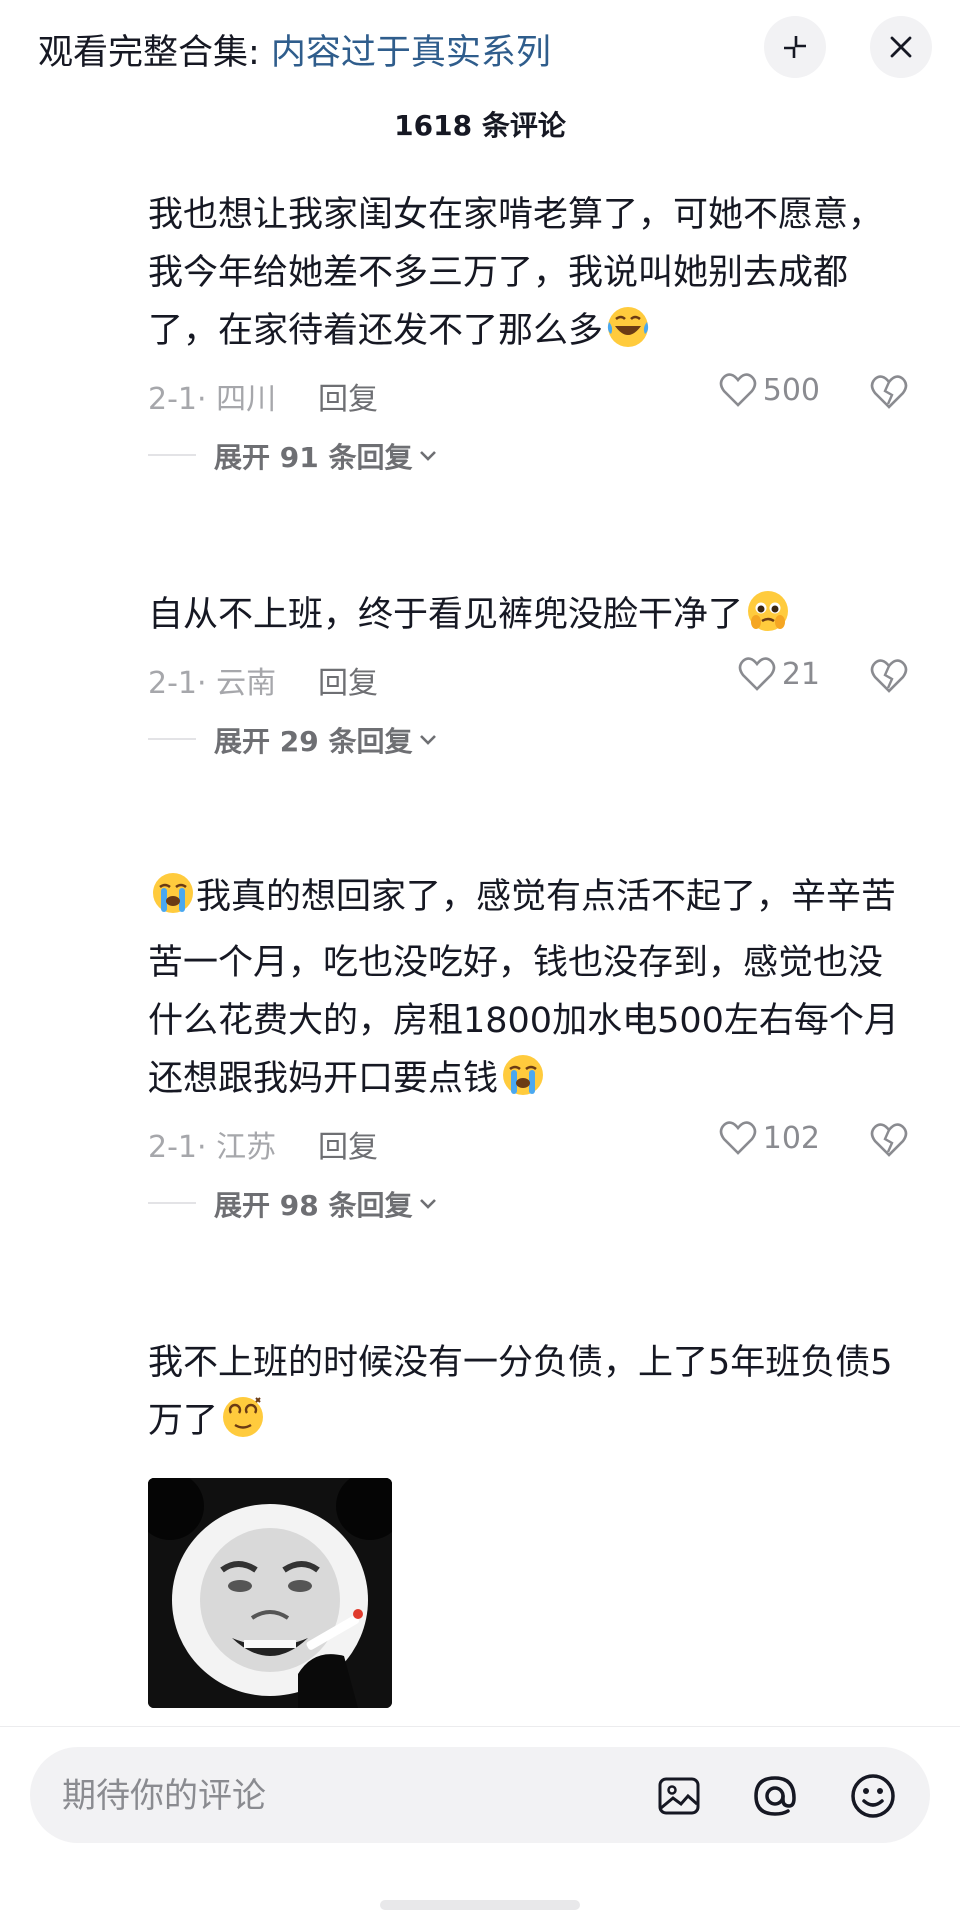  What do you see at coordinates (528, 1141) in the screenshot?
I see `comment-meta: 2-1· 江苏 回复 102` at bounding box center [528, 1141].